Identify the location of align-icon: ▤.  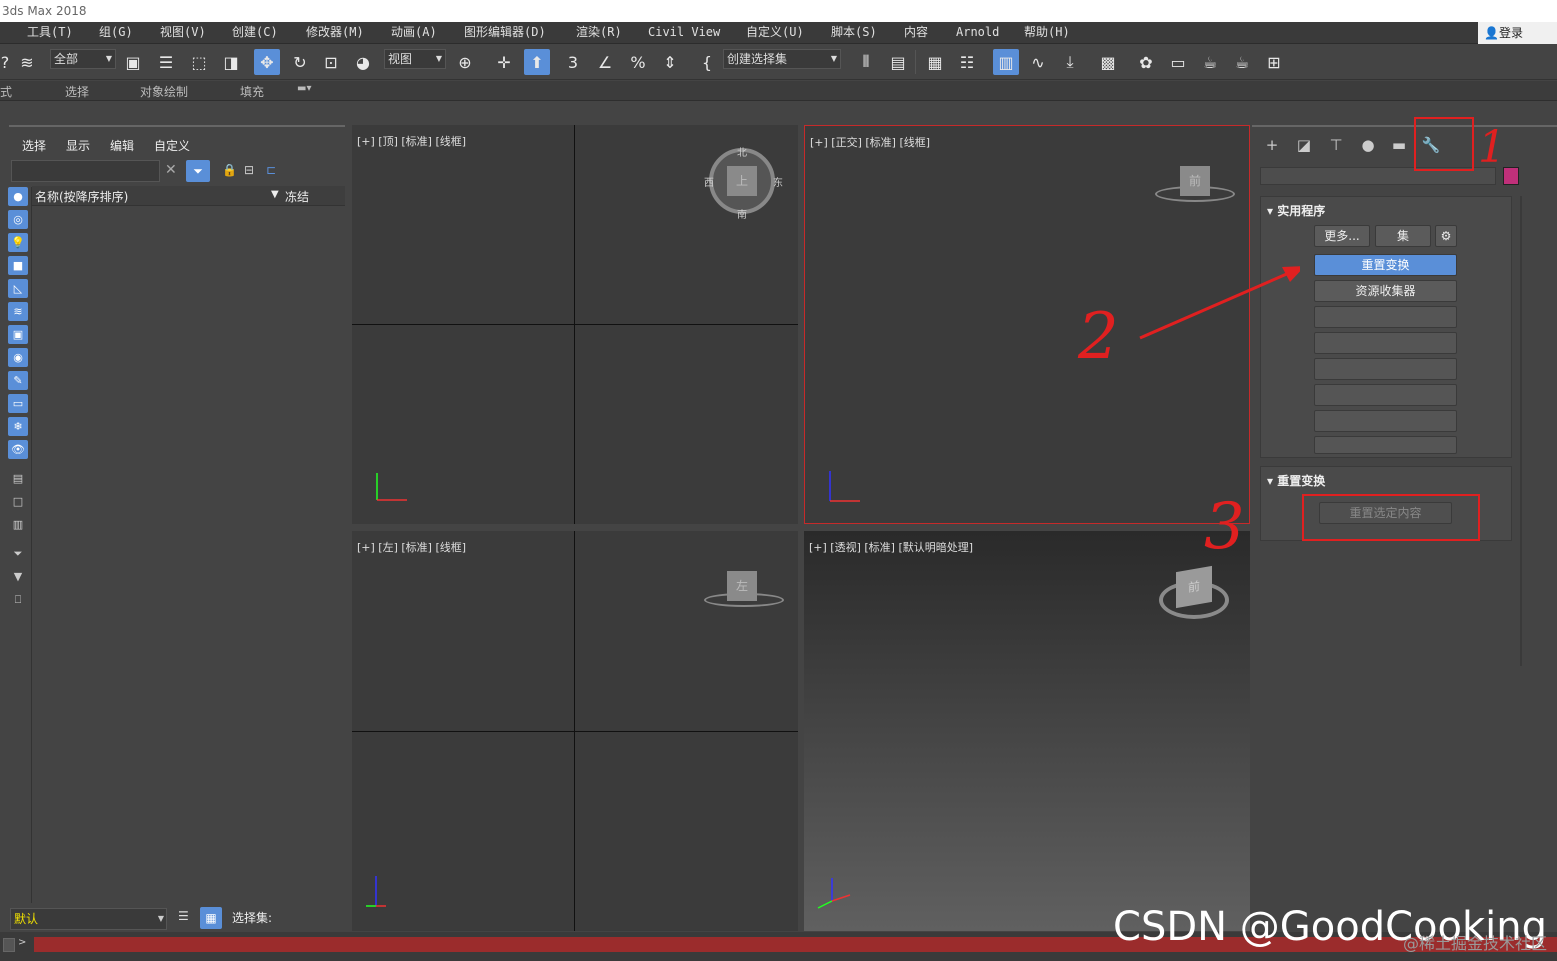
(898, 62).